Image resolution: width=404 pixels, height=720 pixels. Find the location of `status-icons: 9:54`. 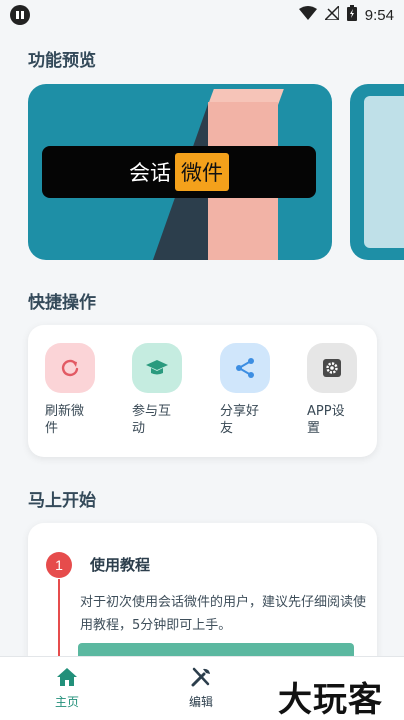

status-icons: 9:54 is located at coordinates (346, 14).